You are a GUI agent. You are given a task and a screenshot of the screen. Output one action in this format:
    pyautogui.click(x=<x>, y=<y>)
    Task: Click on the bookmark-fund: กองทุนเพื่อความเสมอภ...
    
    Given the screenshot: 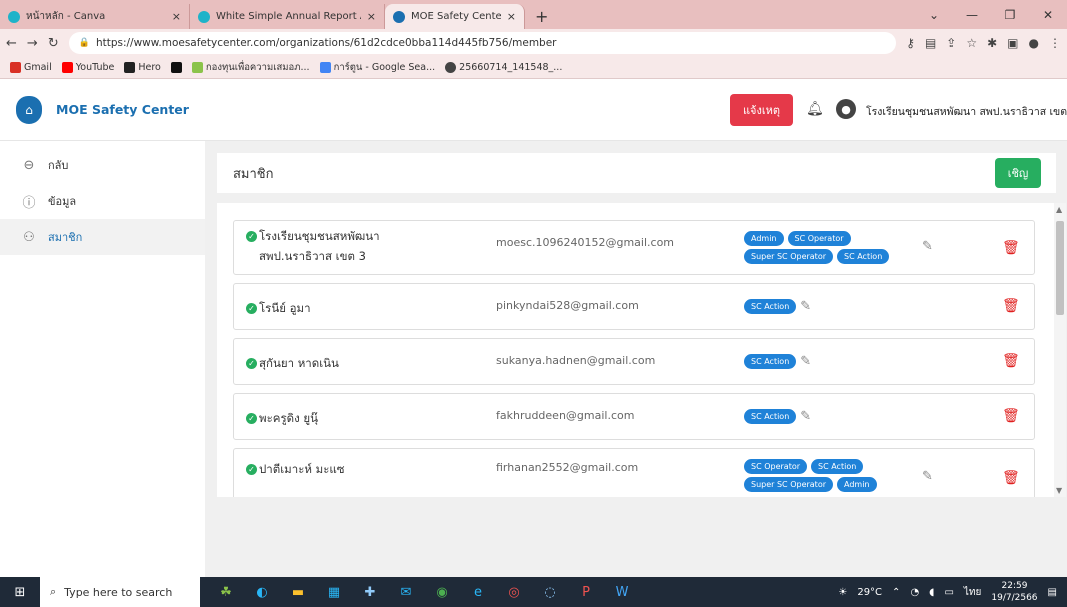 What is the action you would take?
    pyautogui.click(x=250, y=67)
    